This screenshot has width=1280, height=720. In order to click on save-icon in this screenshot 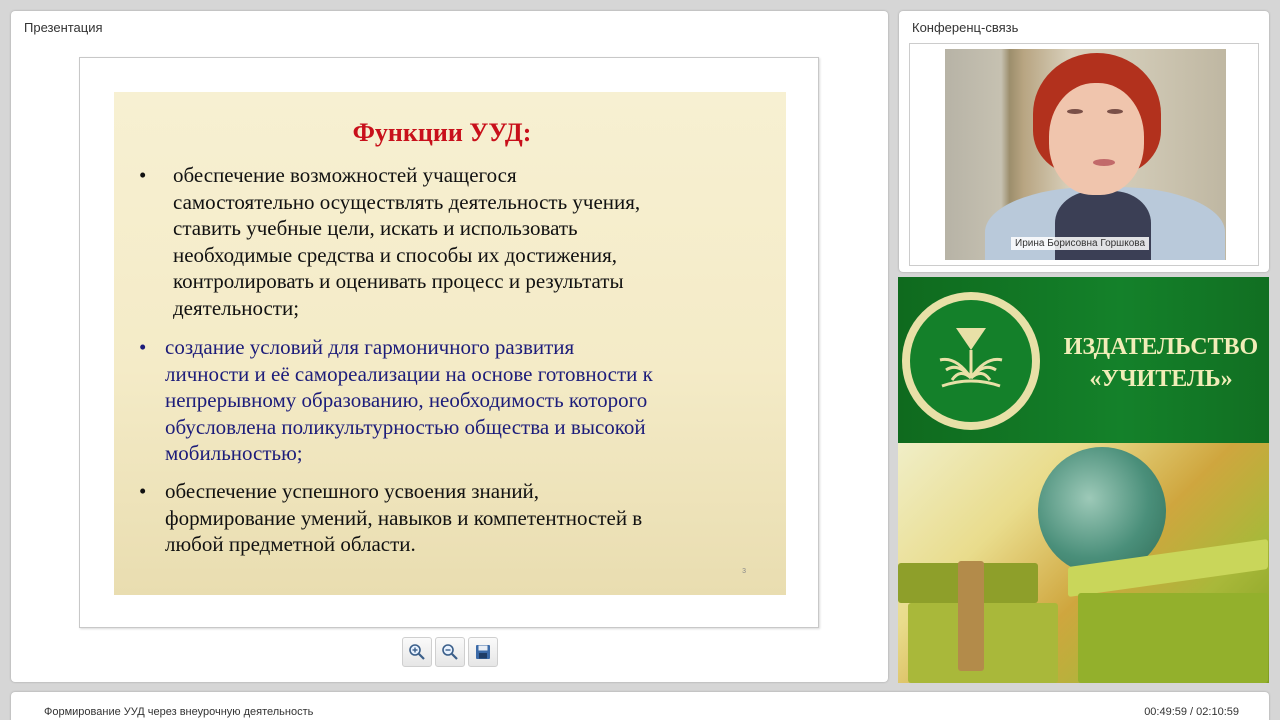, I will do `click(483, 652)`.